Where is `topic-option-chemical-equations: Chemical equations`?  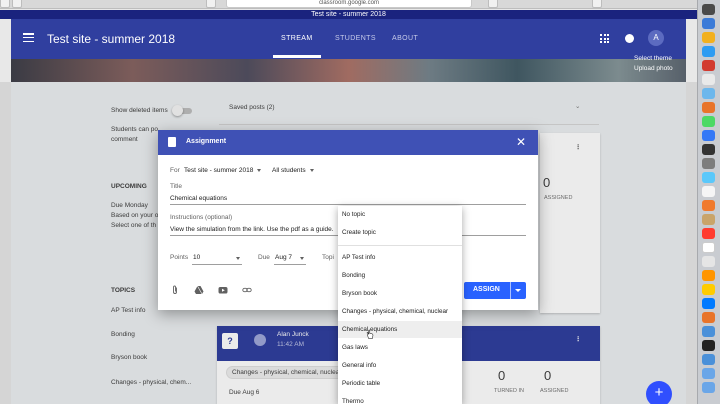
topic-option-chemical-equations: Chemical equations is located at coordinates (400, 329).